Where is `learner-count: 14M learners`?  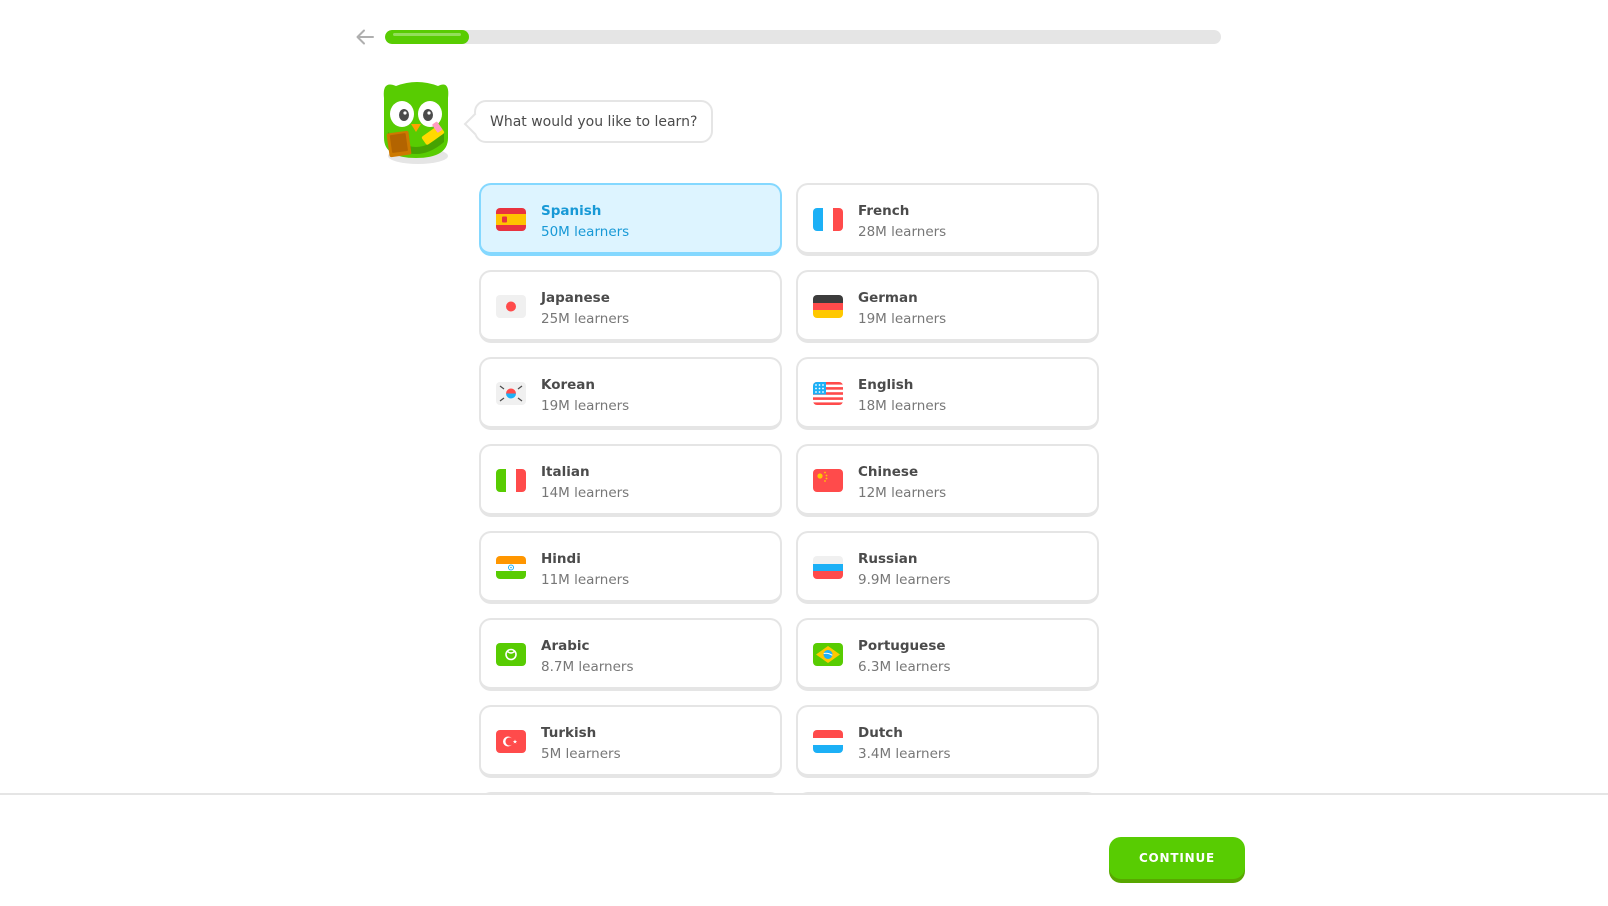
learner-count: 14M learners is located at coordinates (585, 493).